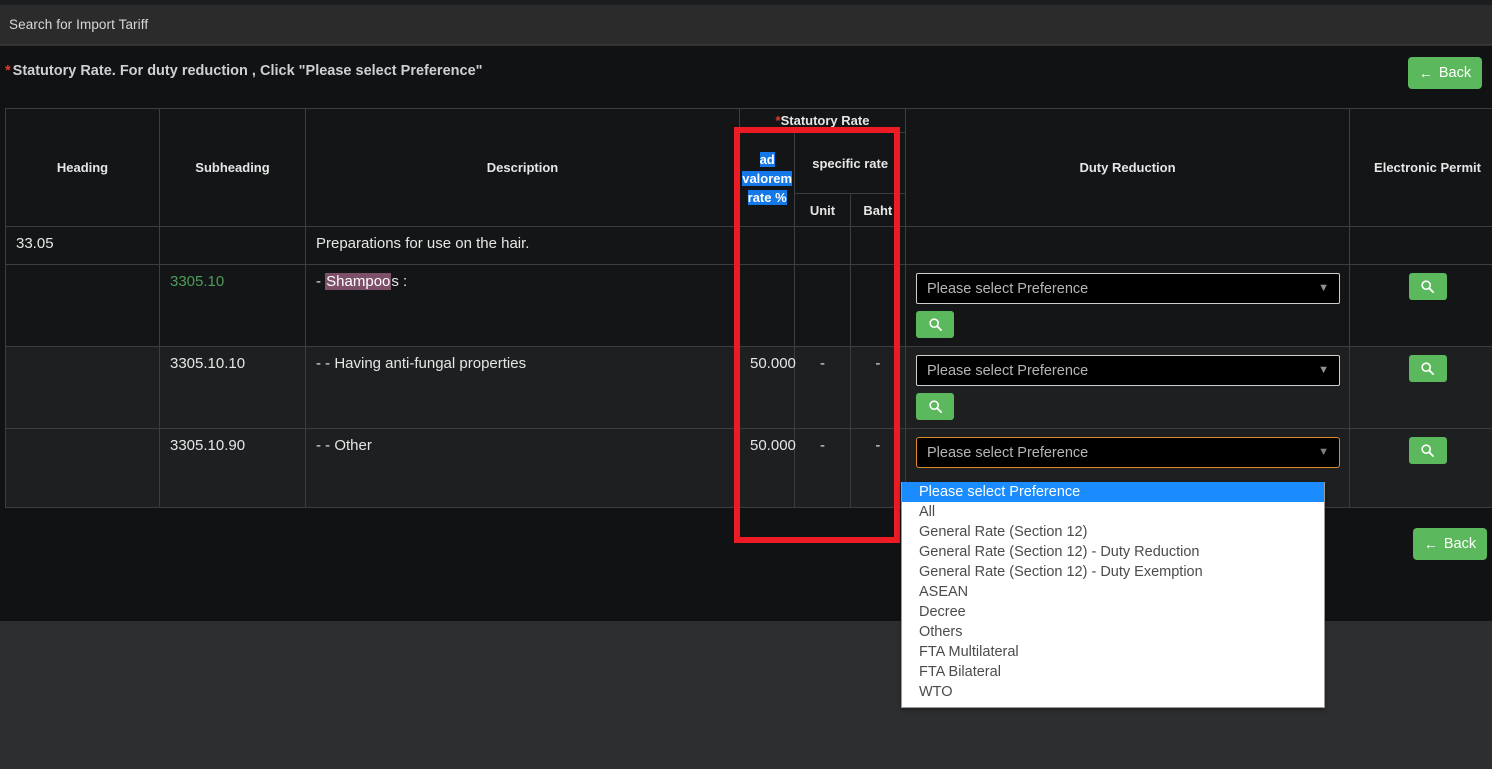  I want to click on dropdown-bottom-padding, so click(1113, 704).